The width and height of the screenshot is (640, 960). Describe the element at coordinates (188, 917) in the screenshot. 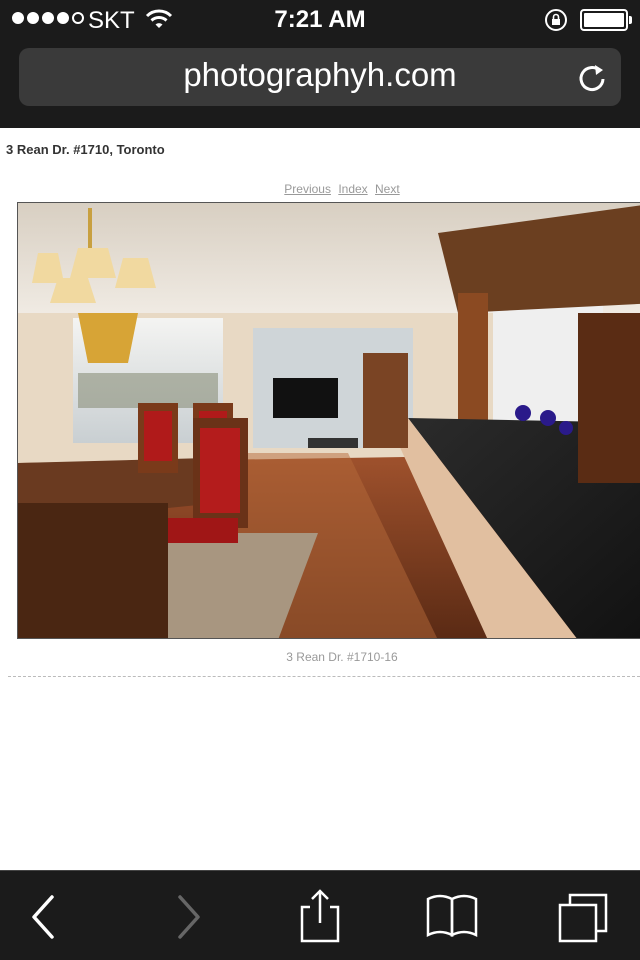

I see `forward-icon` at that location.